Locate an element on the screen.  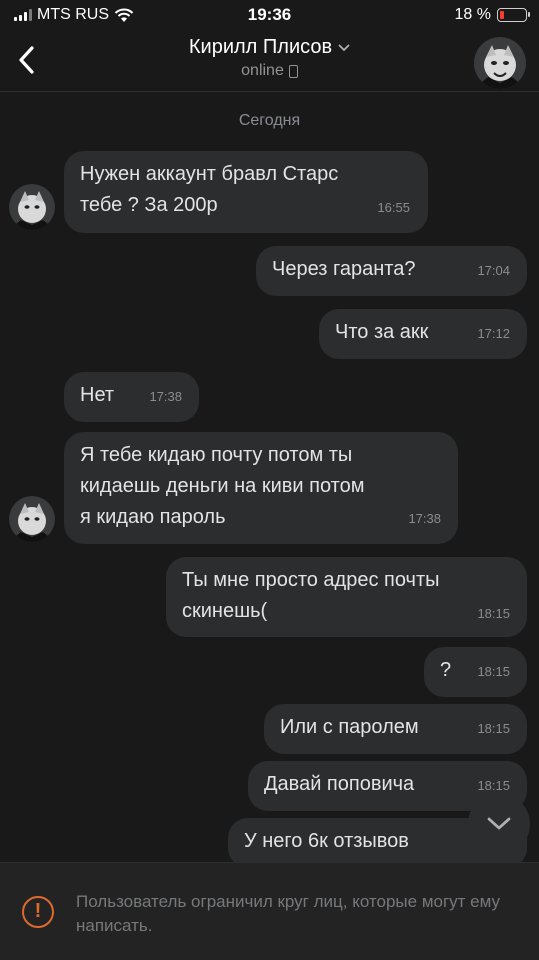
warning-icon: ! is located at coordinates (38, 912).